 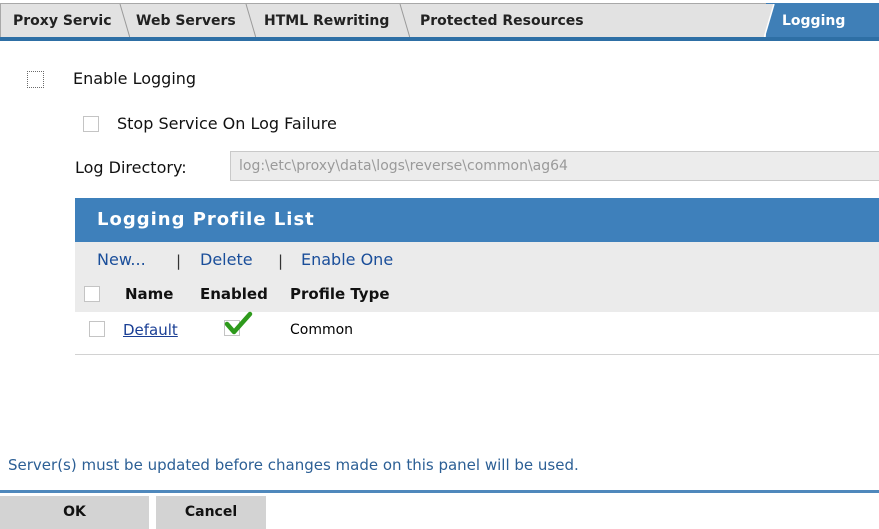 I want to click on tab-label: Protected Resources, so click(x=502, y=21).